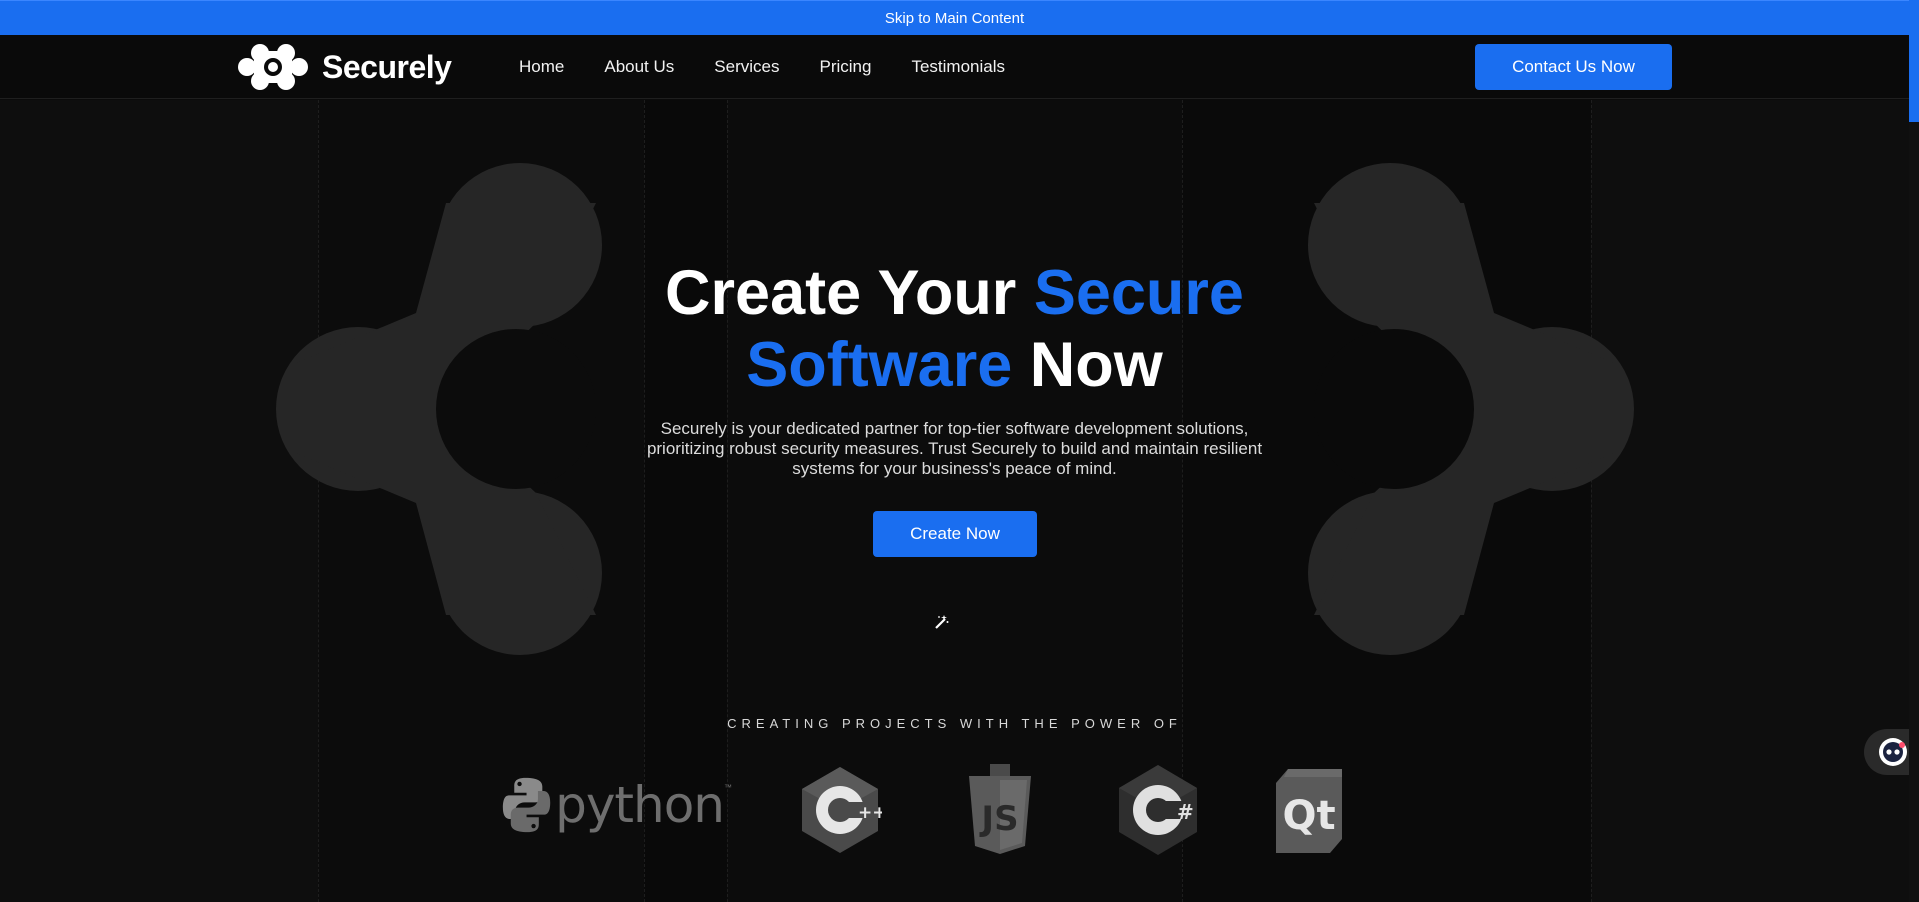 The image size is (1919, 902). I want to click on python-wordmark: python, so click(640, 805).